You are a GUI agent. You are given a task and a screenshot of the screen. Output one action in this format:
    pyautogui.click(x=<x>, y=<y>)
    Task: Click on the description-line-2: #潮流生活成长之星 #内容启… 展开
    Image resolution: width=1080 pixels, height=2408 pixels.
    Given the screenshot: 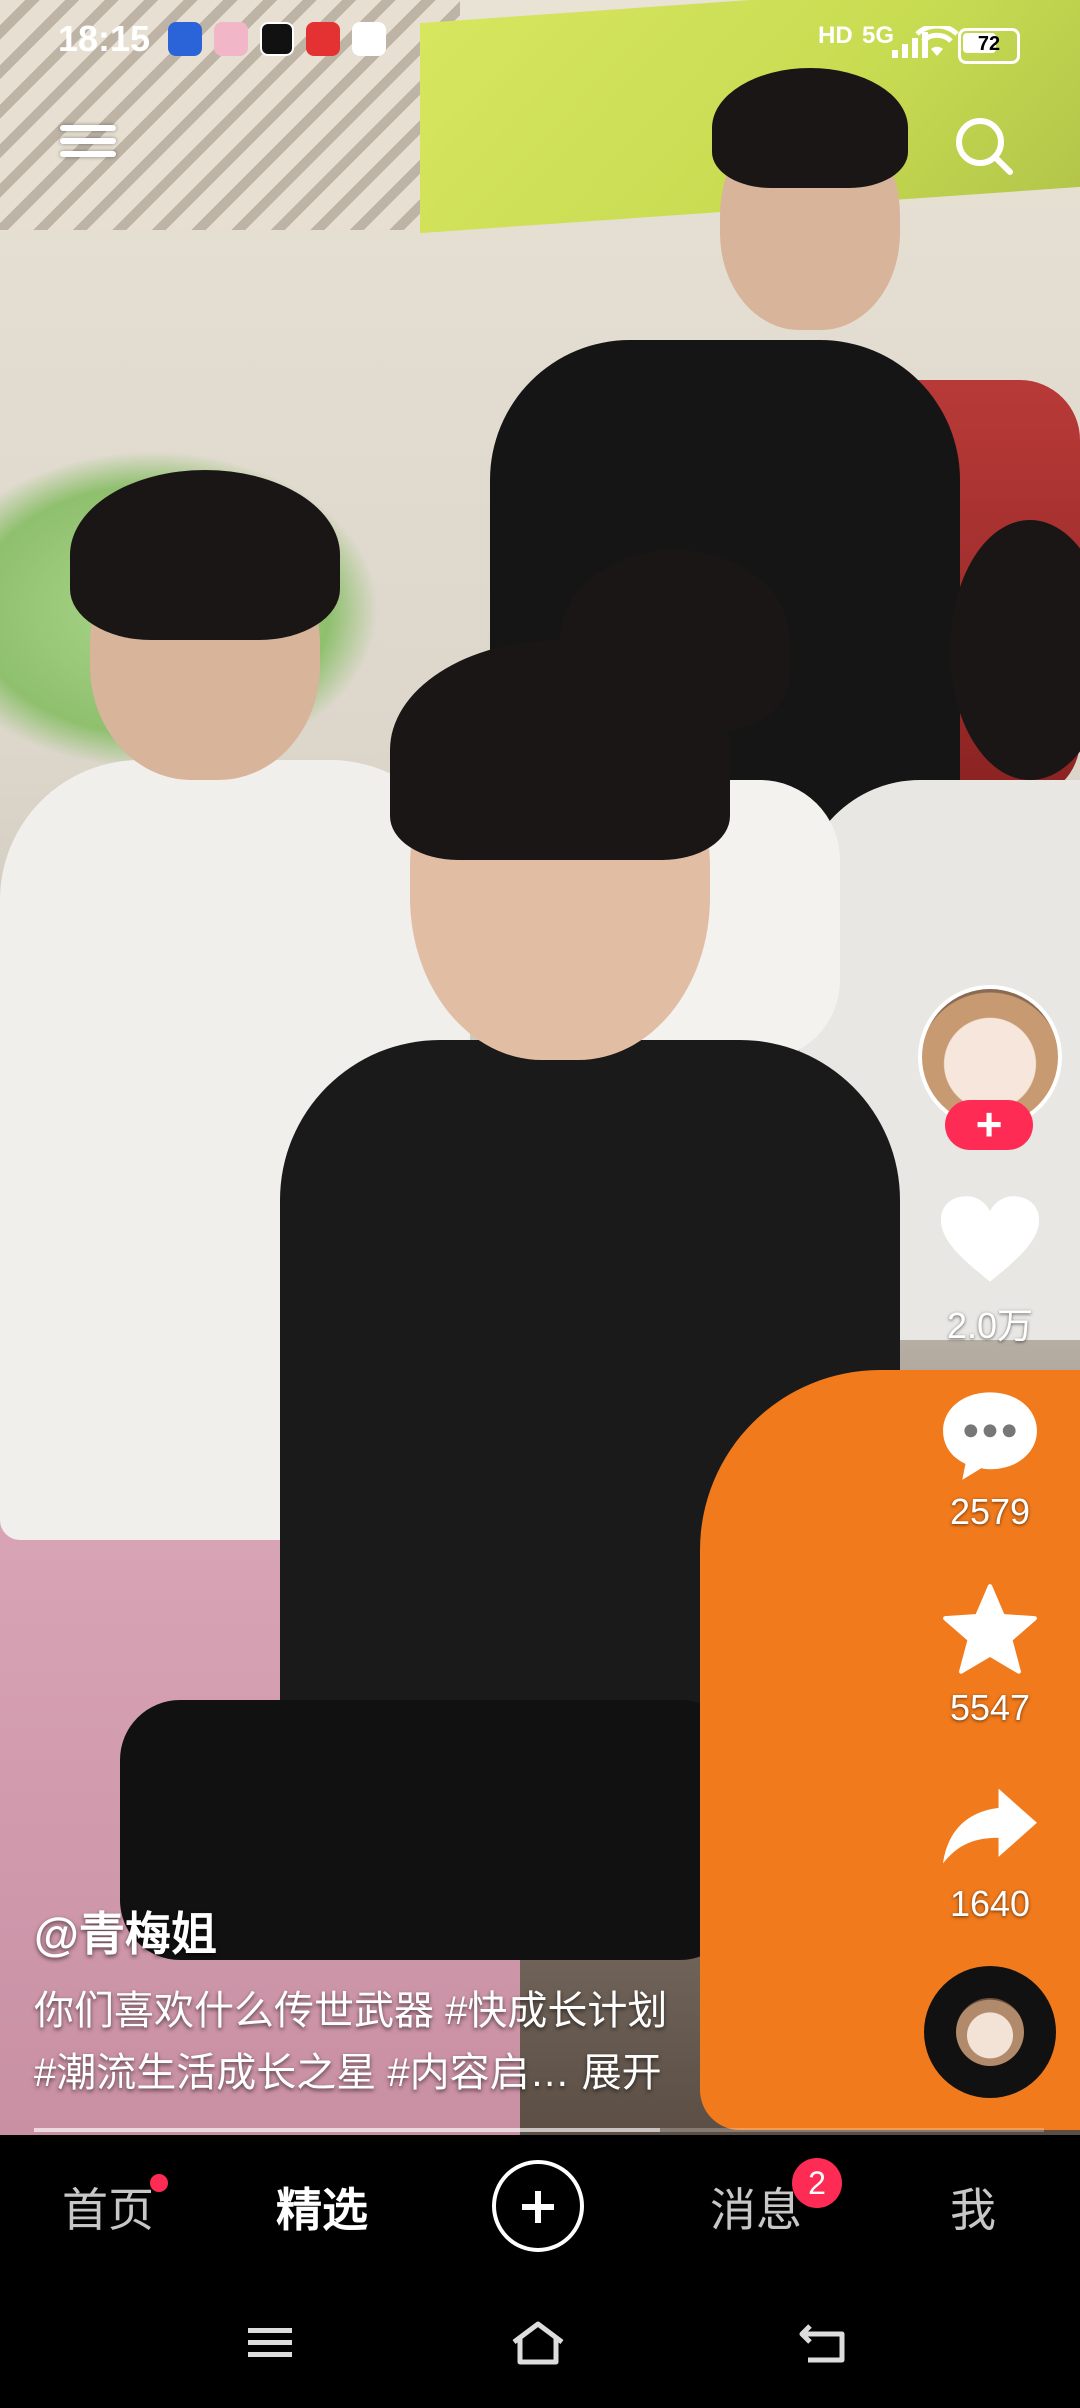 What is the action you would take?
    pyautogui.click(x=394, y=2073)
    